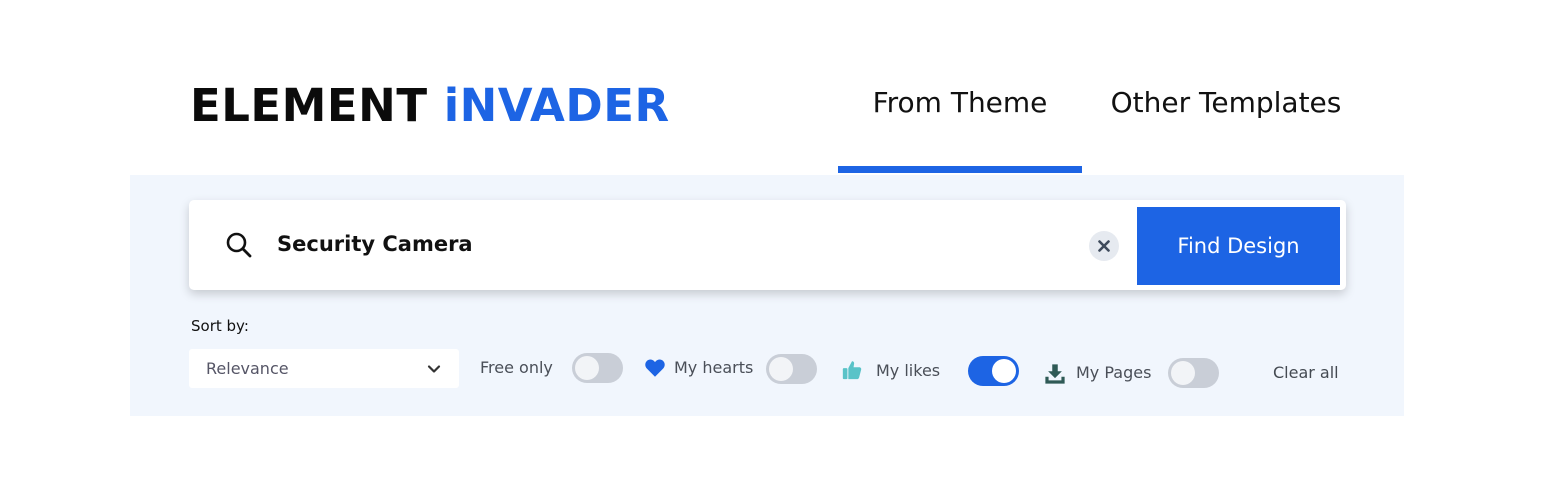 Image resolution: width=1544 pixels, height=500 pixels. What do you see at coordinates (434, 369) in the screenshot?
I see `chevron-down-icon` at bounding box center [434, 369].